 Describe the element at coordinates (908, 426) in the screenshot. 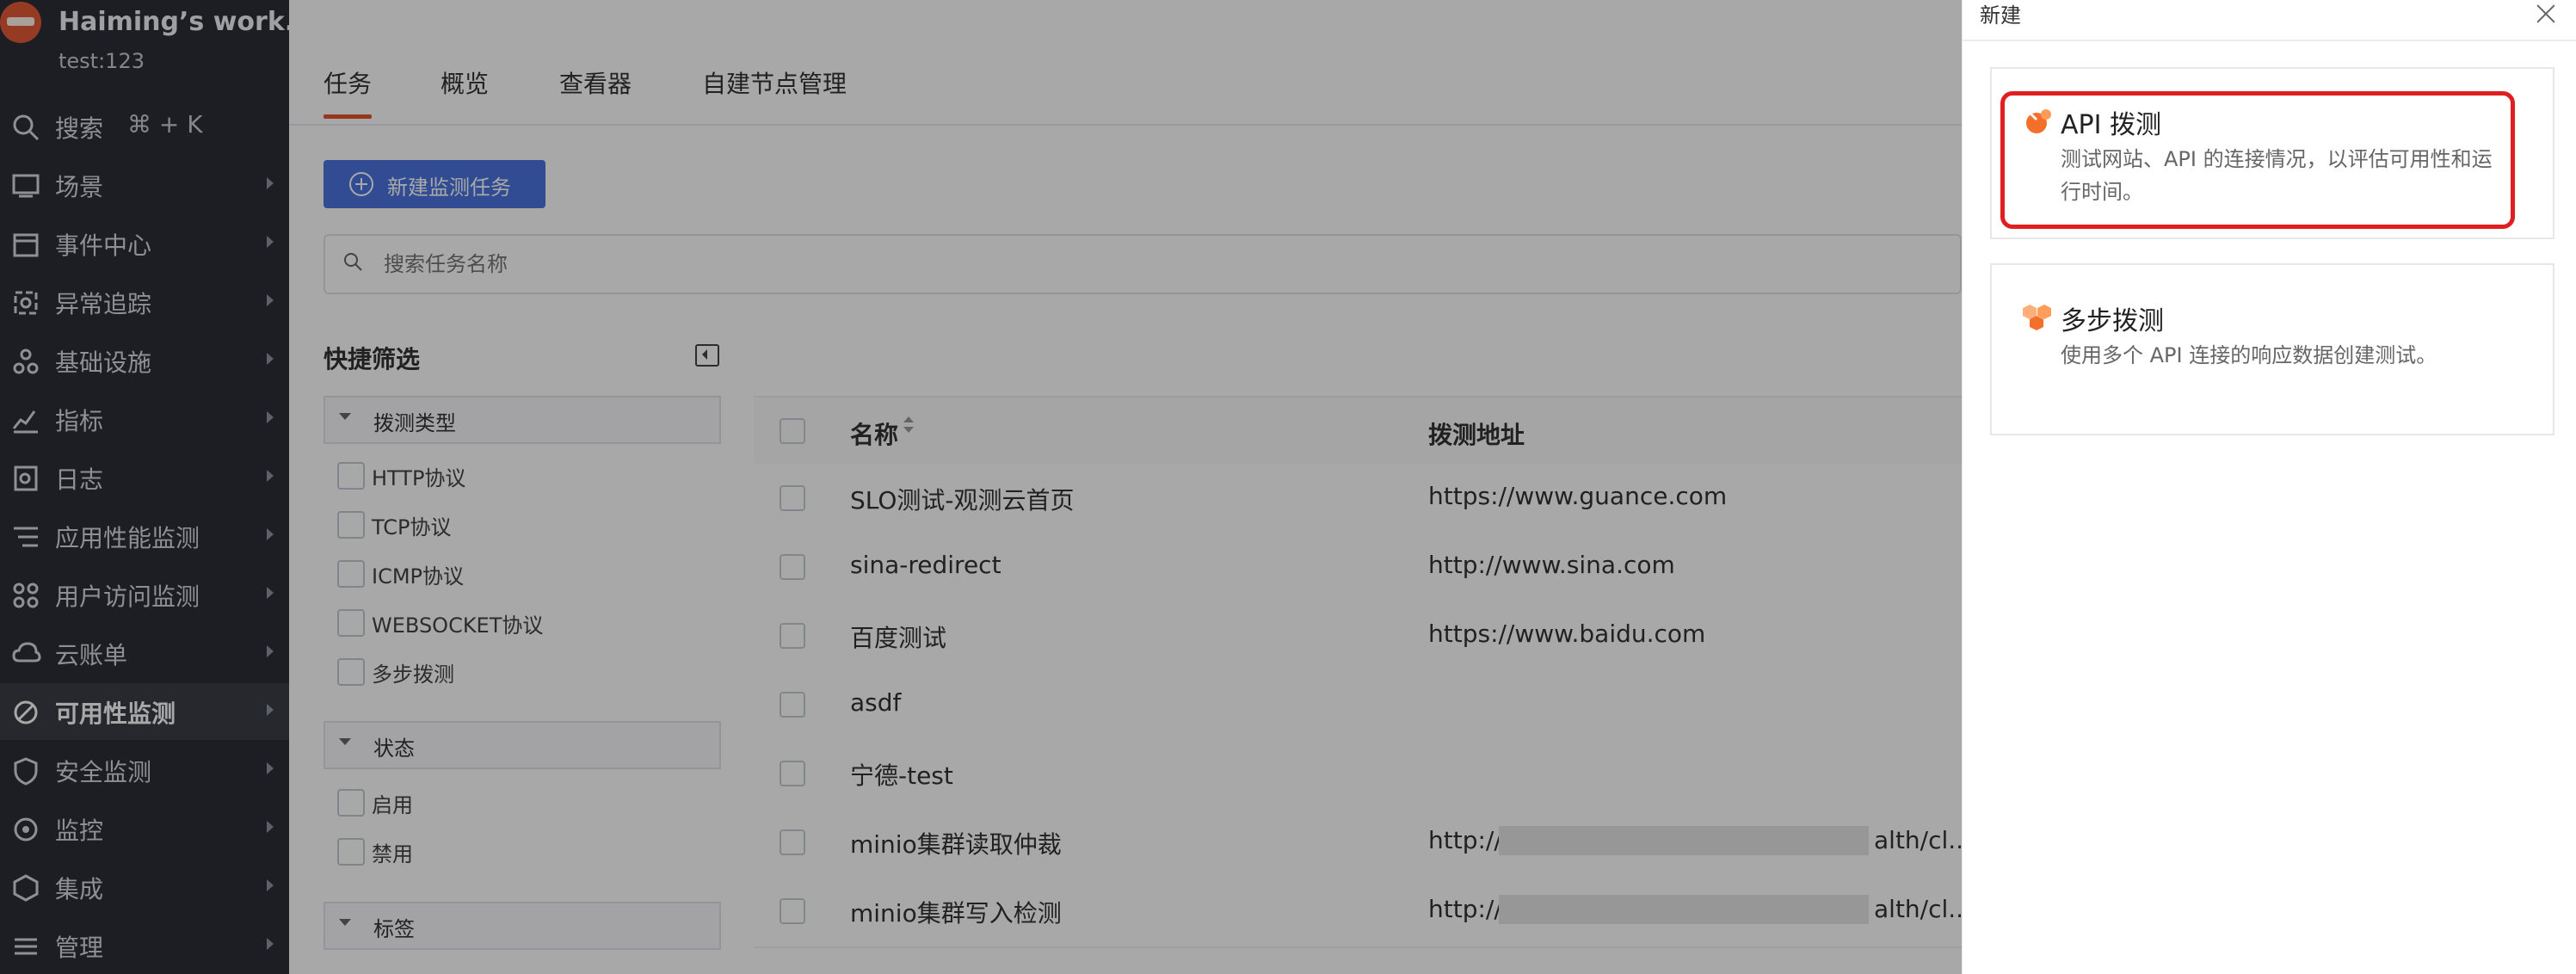

I see `sort-icon` at that location.